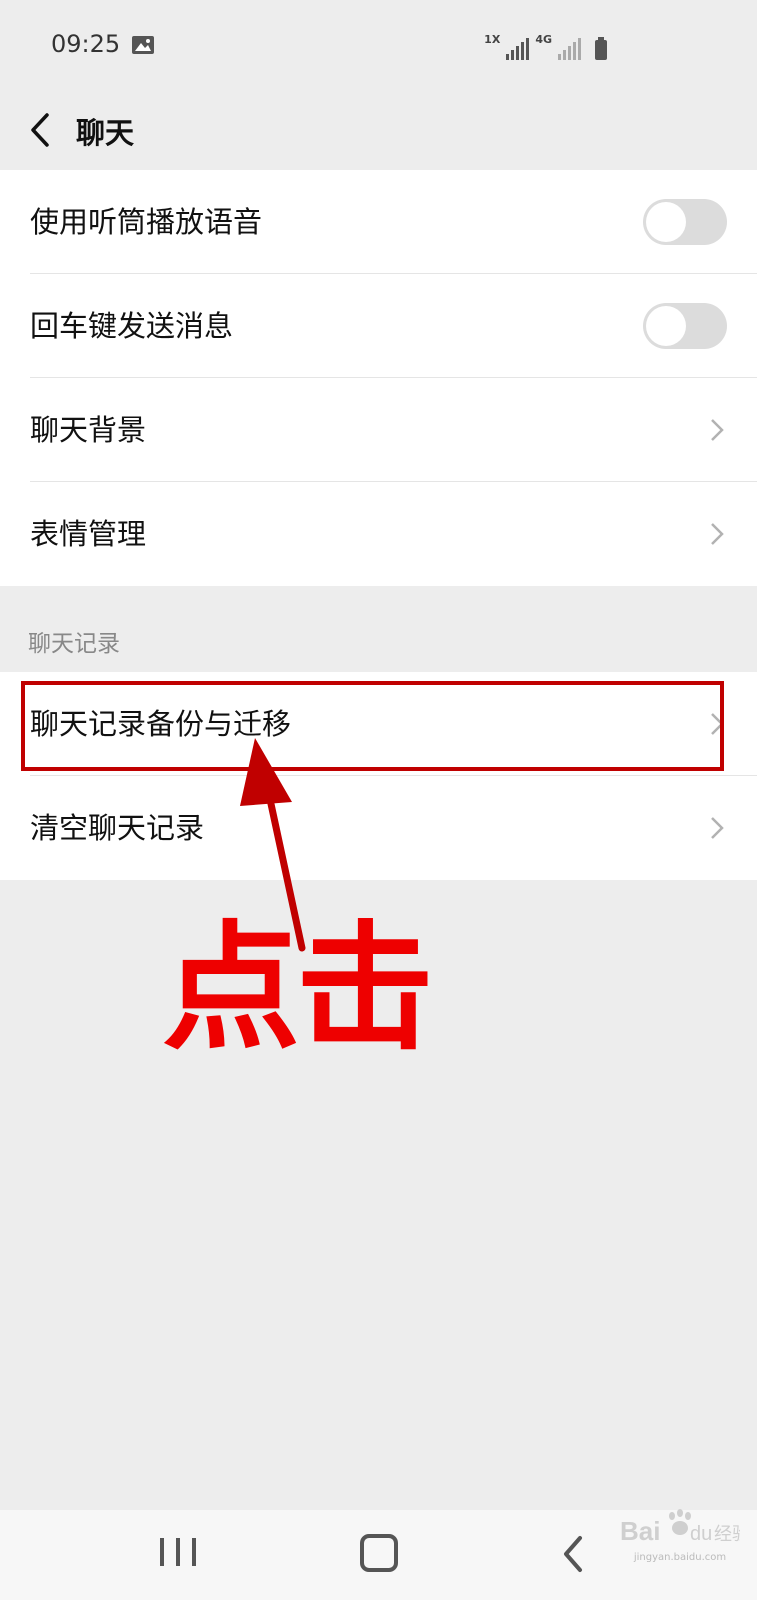 The height and width of the screenshot is (1600, 757). Describe the element at coordinates (640, 1531) in the screenshot. I see `watermark-brand: Bai` at that location.